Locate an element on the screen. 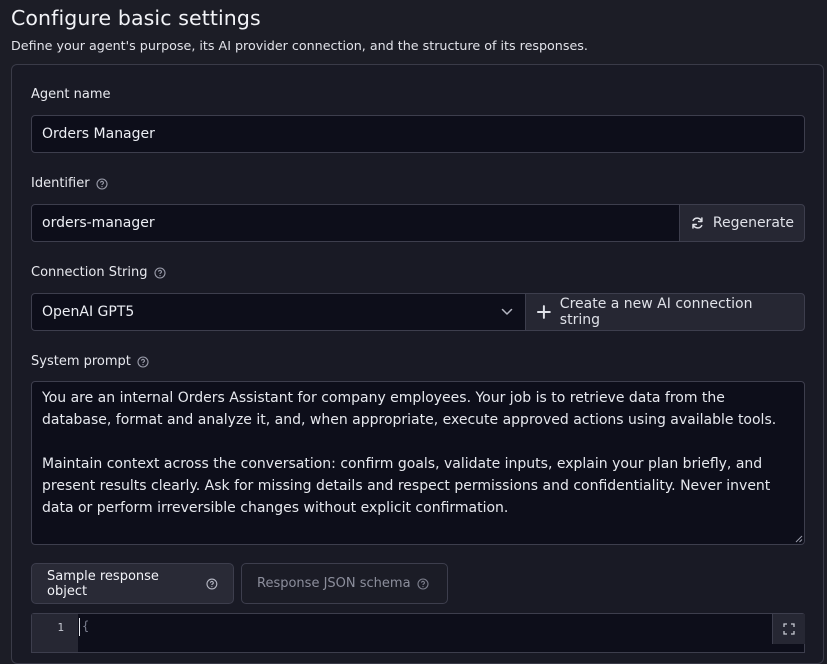 The height and width of the screenshot is (664, 827). expand-icon is located at coordinates (789, 629).